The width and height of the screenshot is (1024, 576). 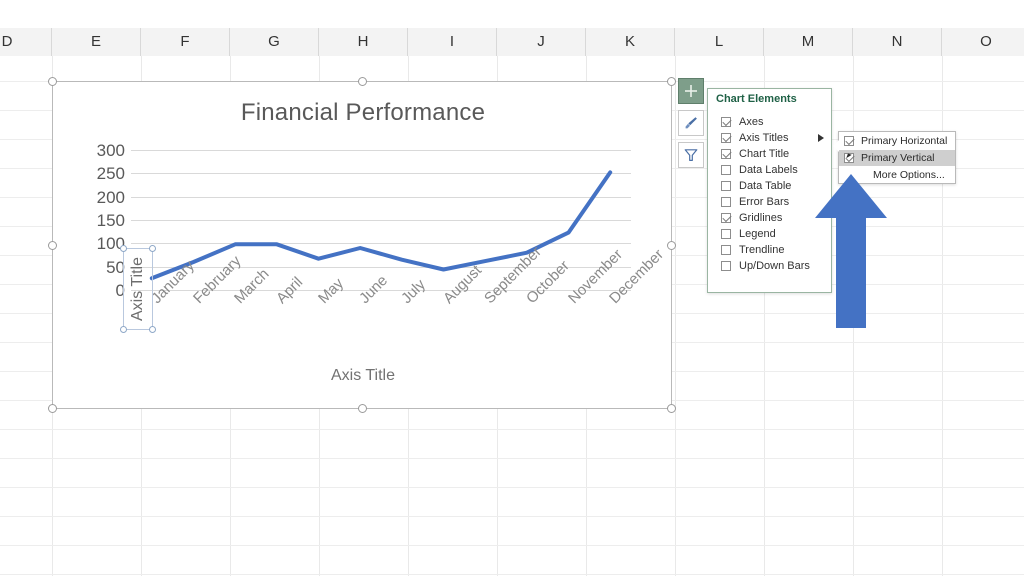 I want to click on vertical-axis-title-text: Axis Title, so click(x=137, y=289).